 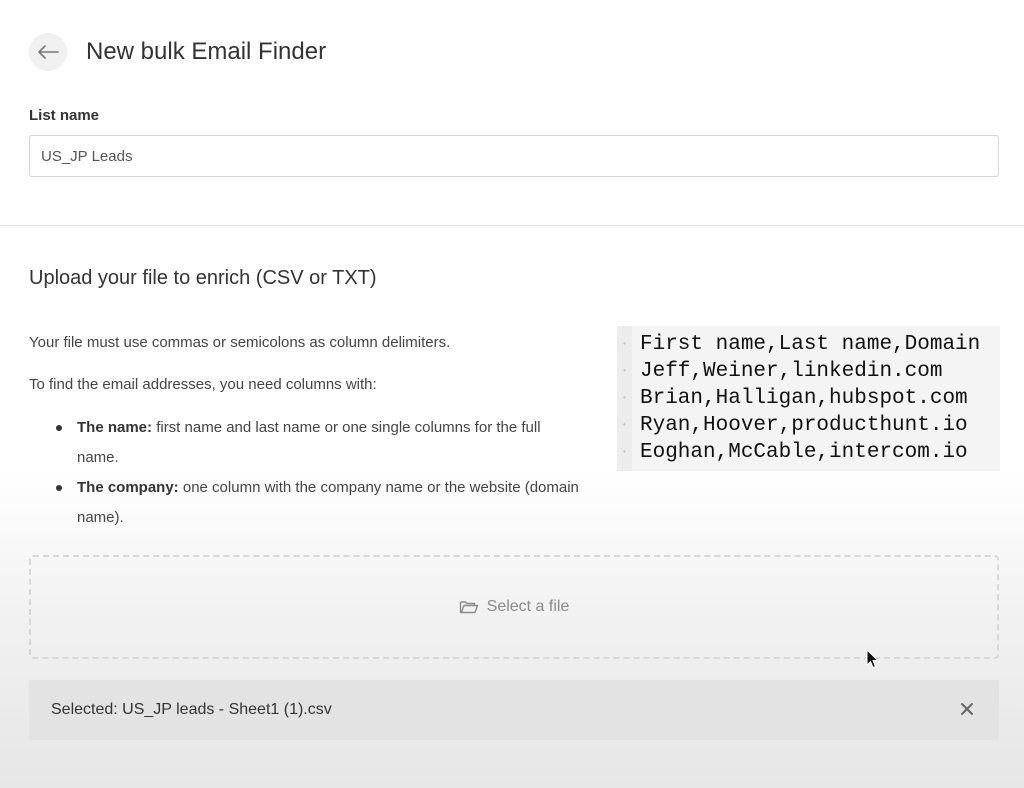 What do you see at coordinates (115, 427) in the screenshot?
I see `requirement-term: The name:` at bounding box center [115, 427].